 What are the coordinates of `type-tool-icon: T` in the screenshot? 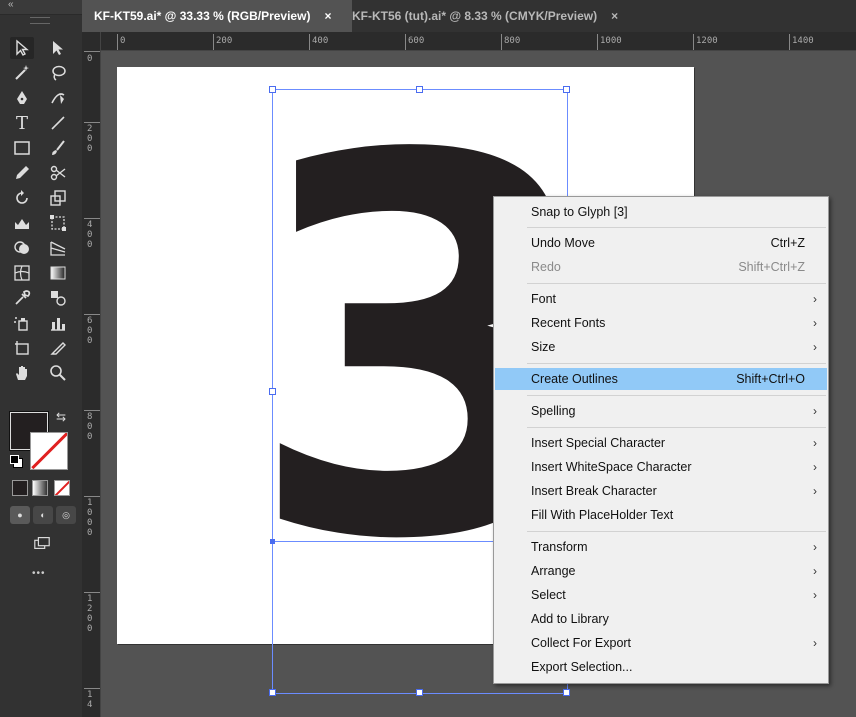 It's located at (22, 123).